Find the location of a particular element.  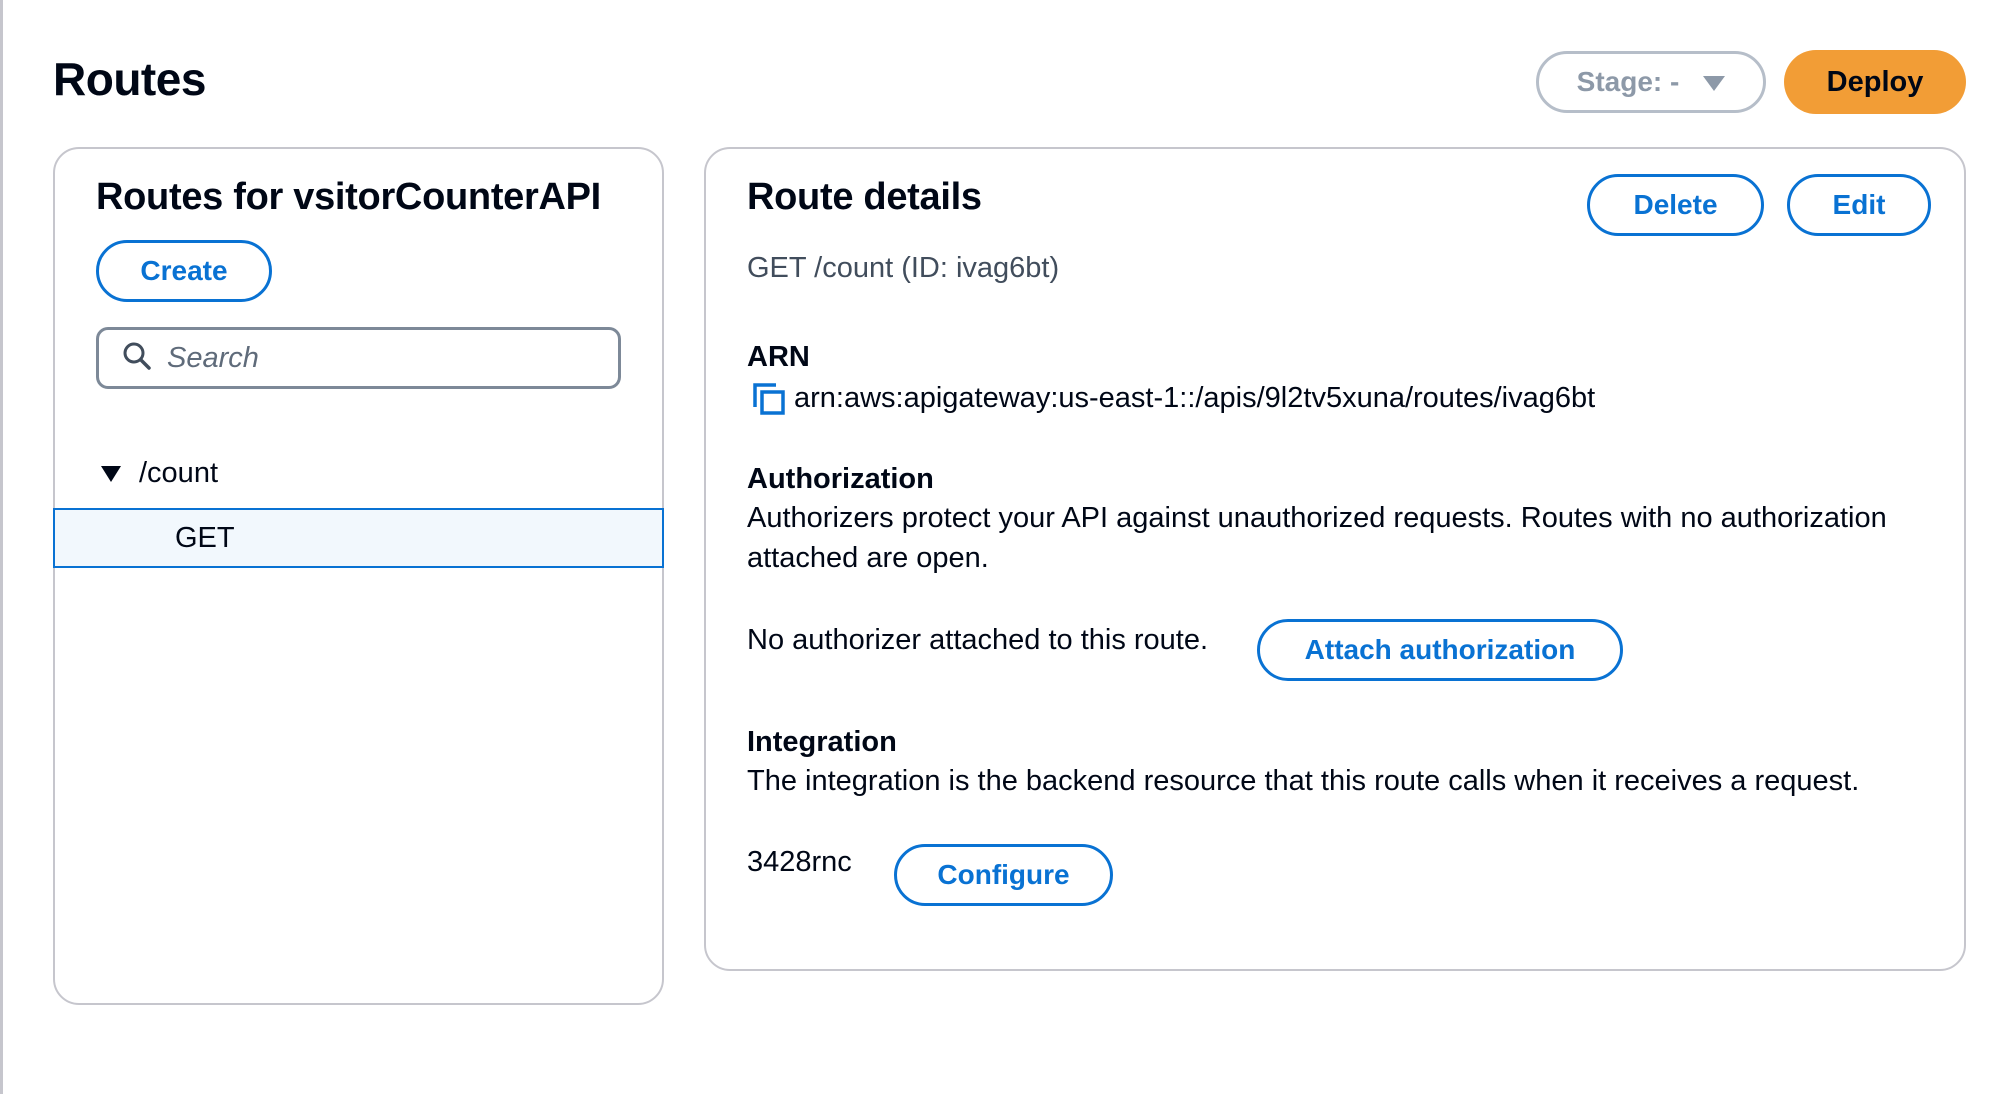

delete-button: Delete is located at coordinates (1675, 205).